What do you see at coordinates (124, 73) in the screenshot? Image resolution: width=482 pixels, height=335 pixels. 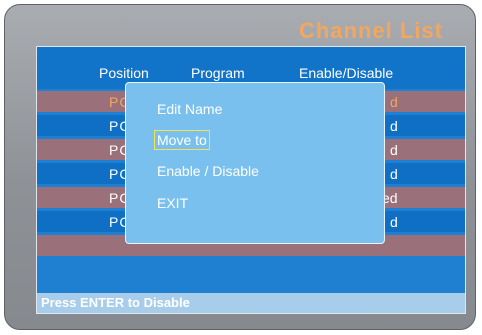 I see `column-header-position: Position` at bounding box center [124, 73].